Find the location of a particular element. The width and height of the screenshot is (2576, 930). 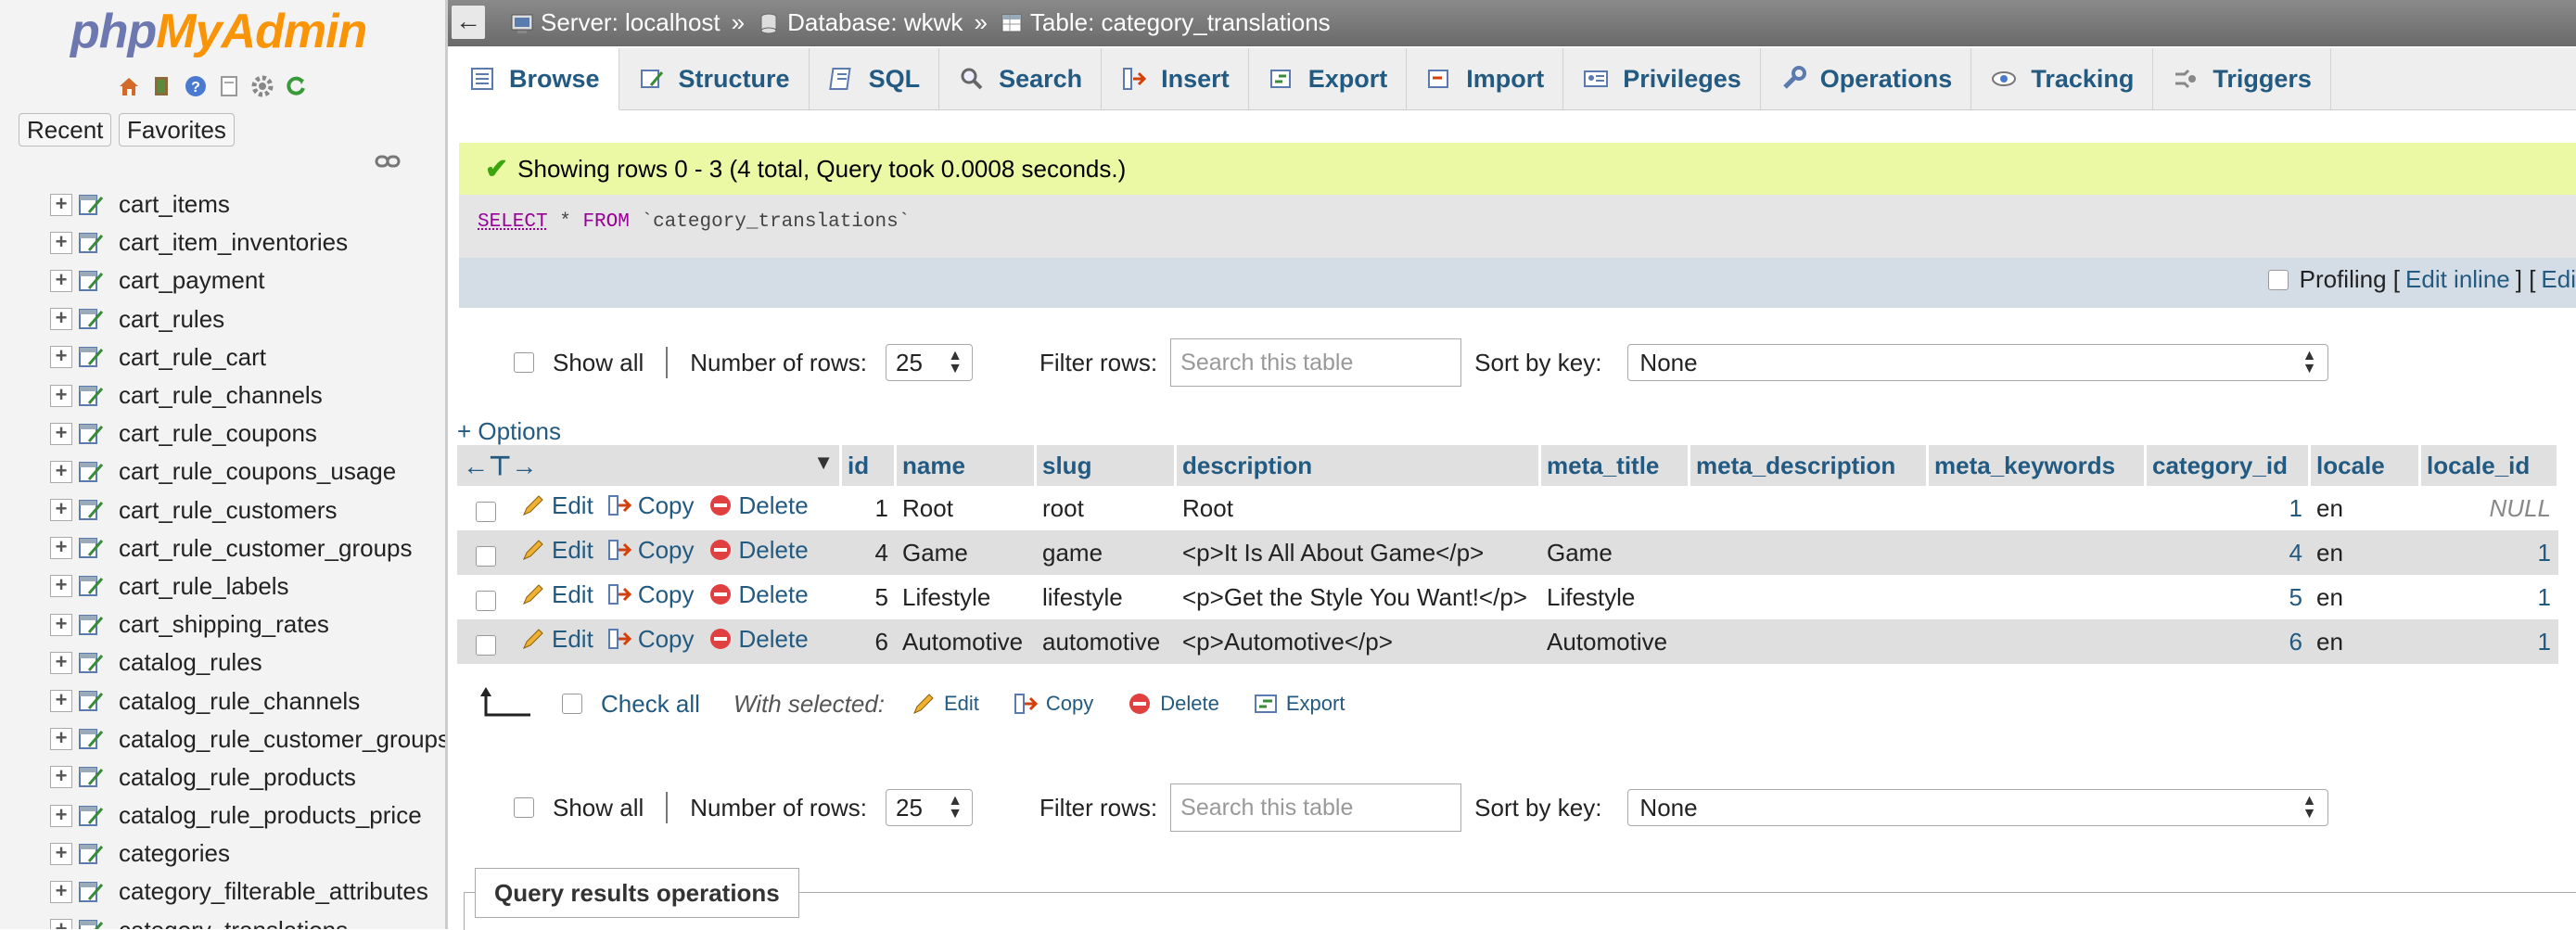

sort-dropdown-icon: ▼ is located at coordinates (823, 463).